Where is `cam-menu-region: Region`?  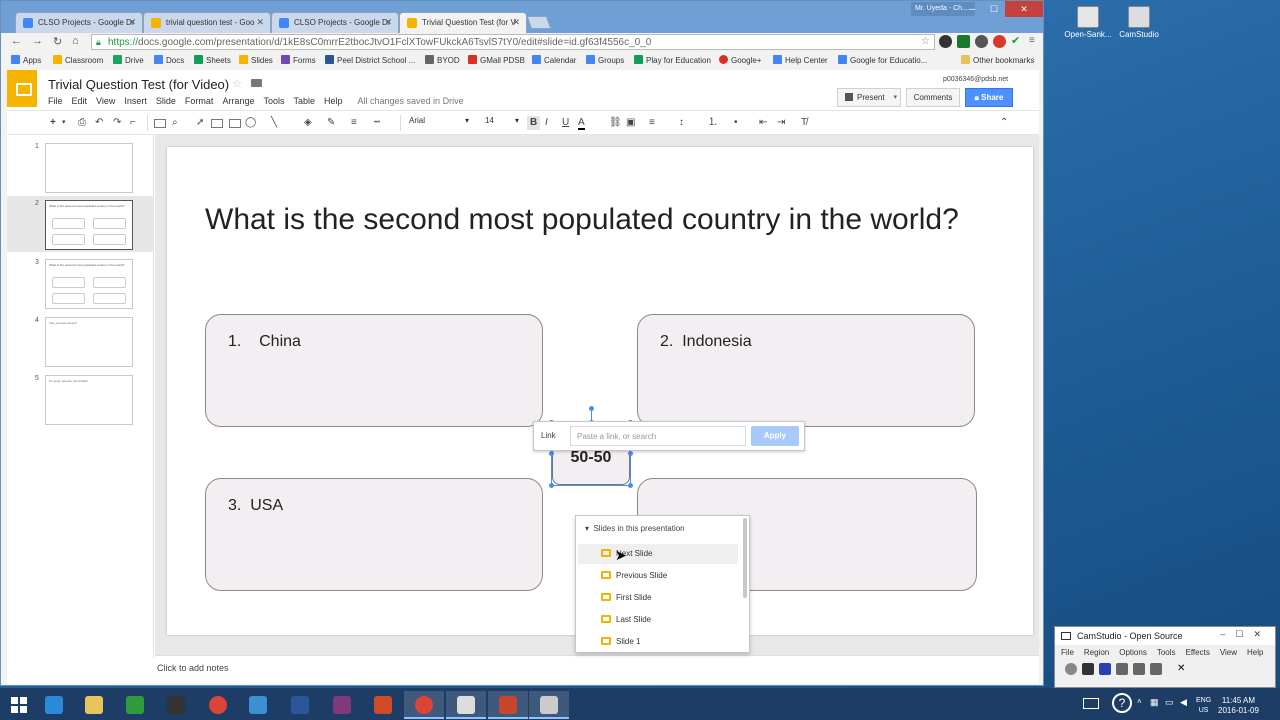 cam-menu-region: Region is located at coordinates (1096, 652).